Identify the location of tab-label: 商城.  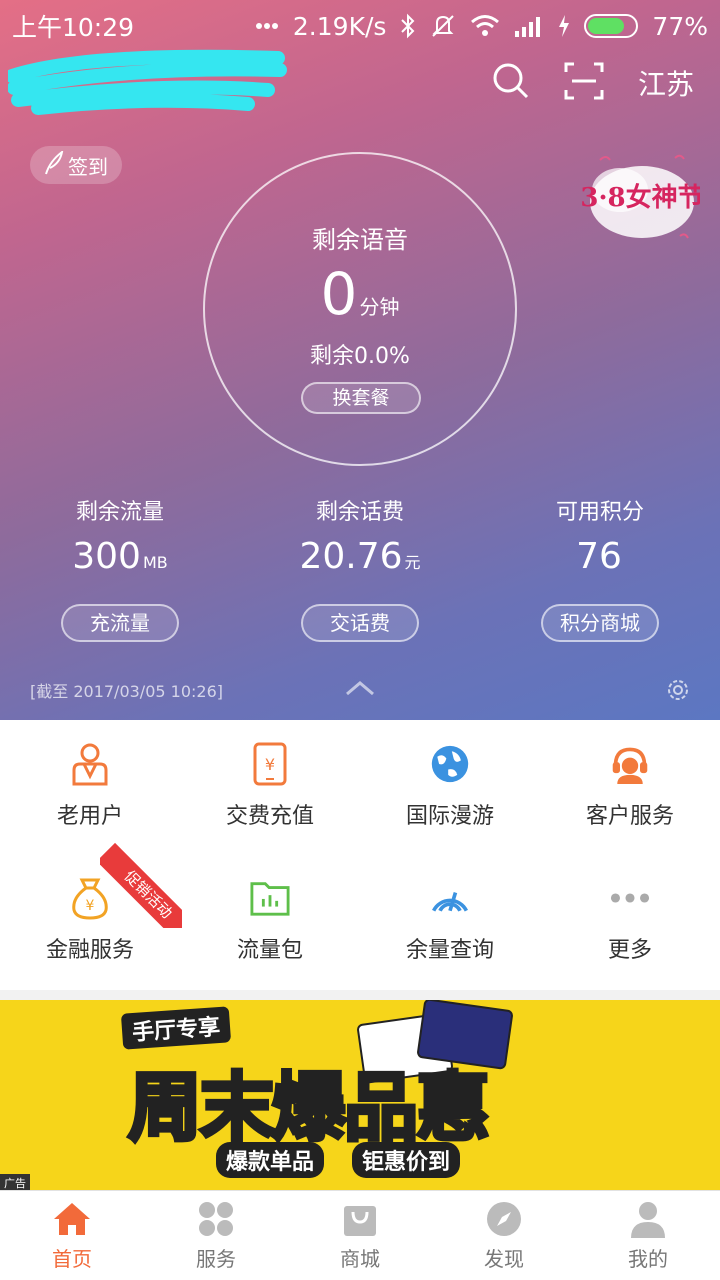
(360, 1259).